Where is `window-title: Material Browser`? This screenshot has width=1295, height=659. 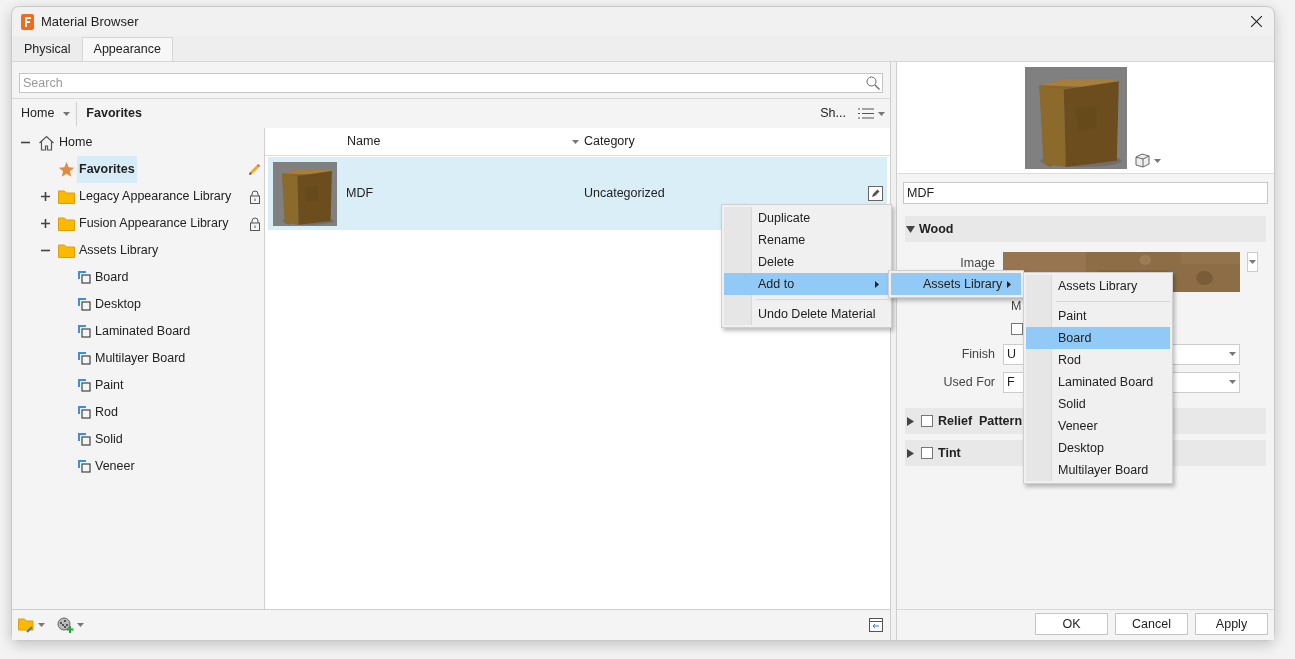 window-title: Material Browser is located at coordinates (90, 21).